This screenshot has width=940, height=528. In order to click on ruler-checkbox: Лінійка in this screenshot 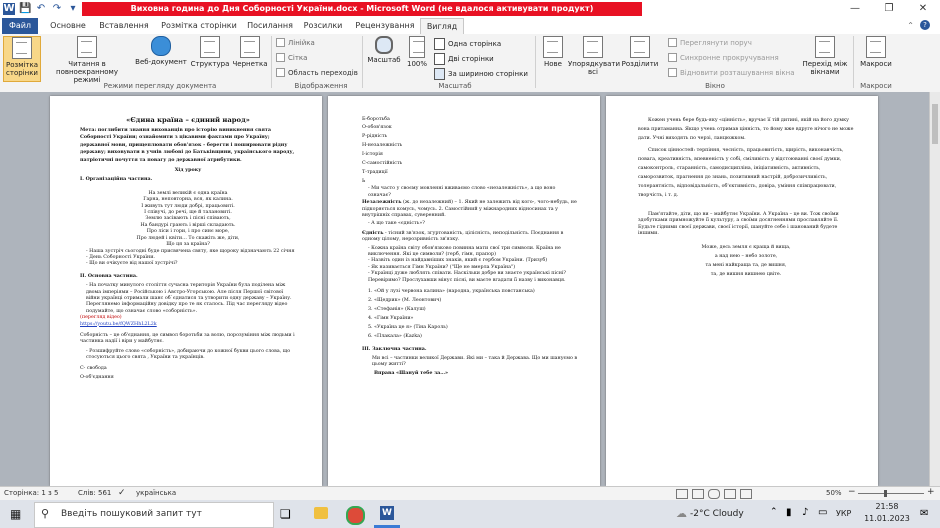, I will do `click(295, 42)`.